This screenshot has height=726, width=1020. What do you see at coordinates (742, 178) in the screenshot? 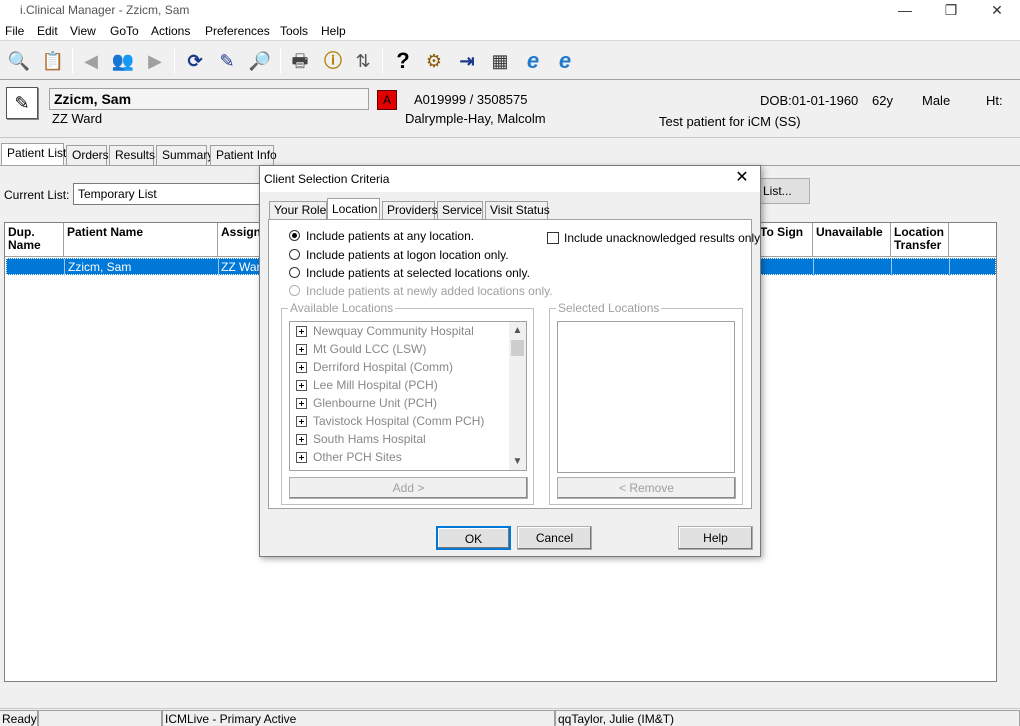
I see `dialog-close-button: ✕` at bounding box center [742, 178].